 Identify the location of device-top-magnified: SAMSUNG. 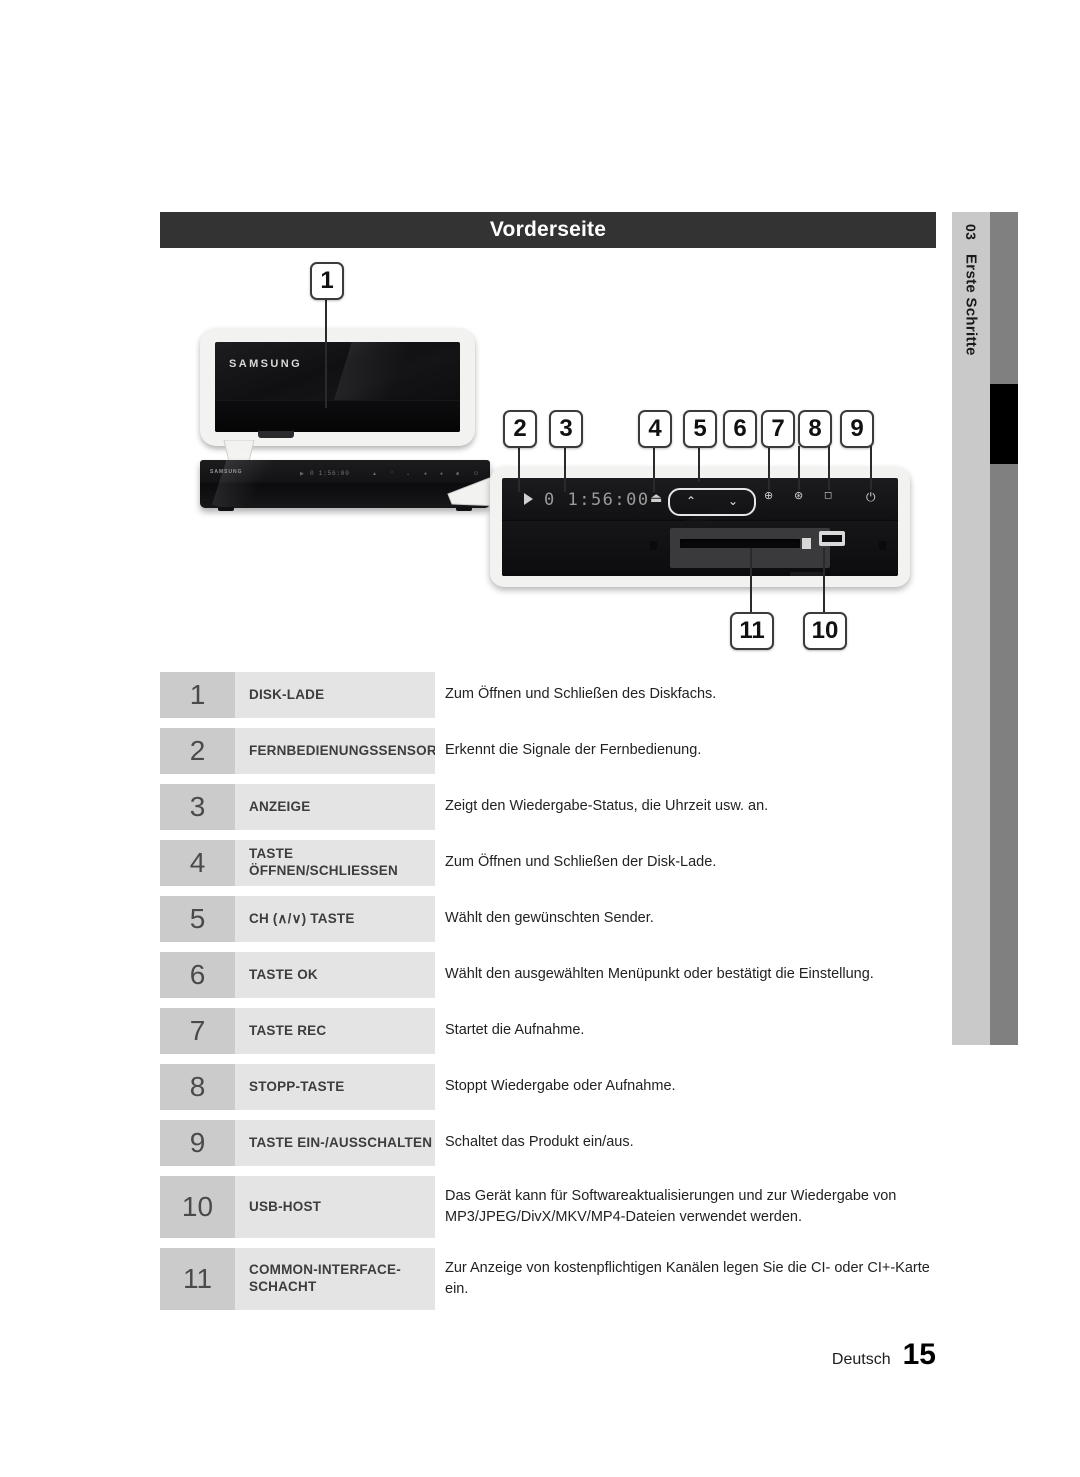
(337, 387).